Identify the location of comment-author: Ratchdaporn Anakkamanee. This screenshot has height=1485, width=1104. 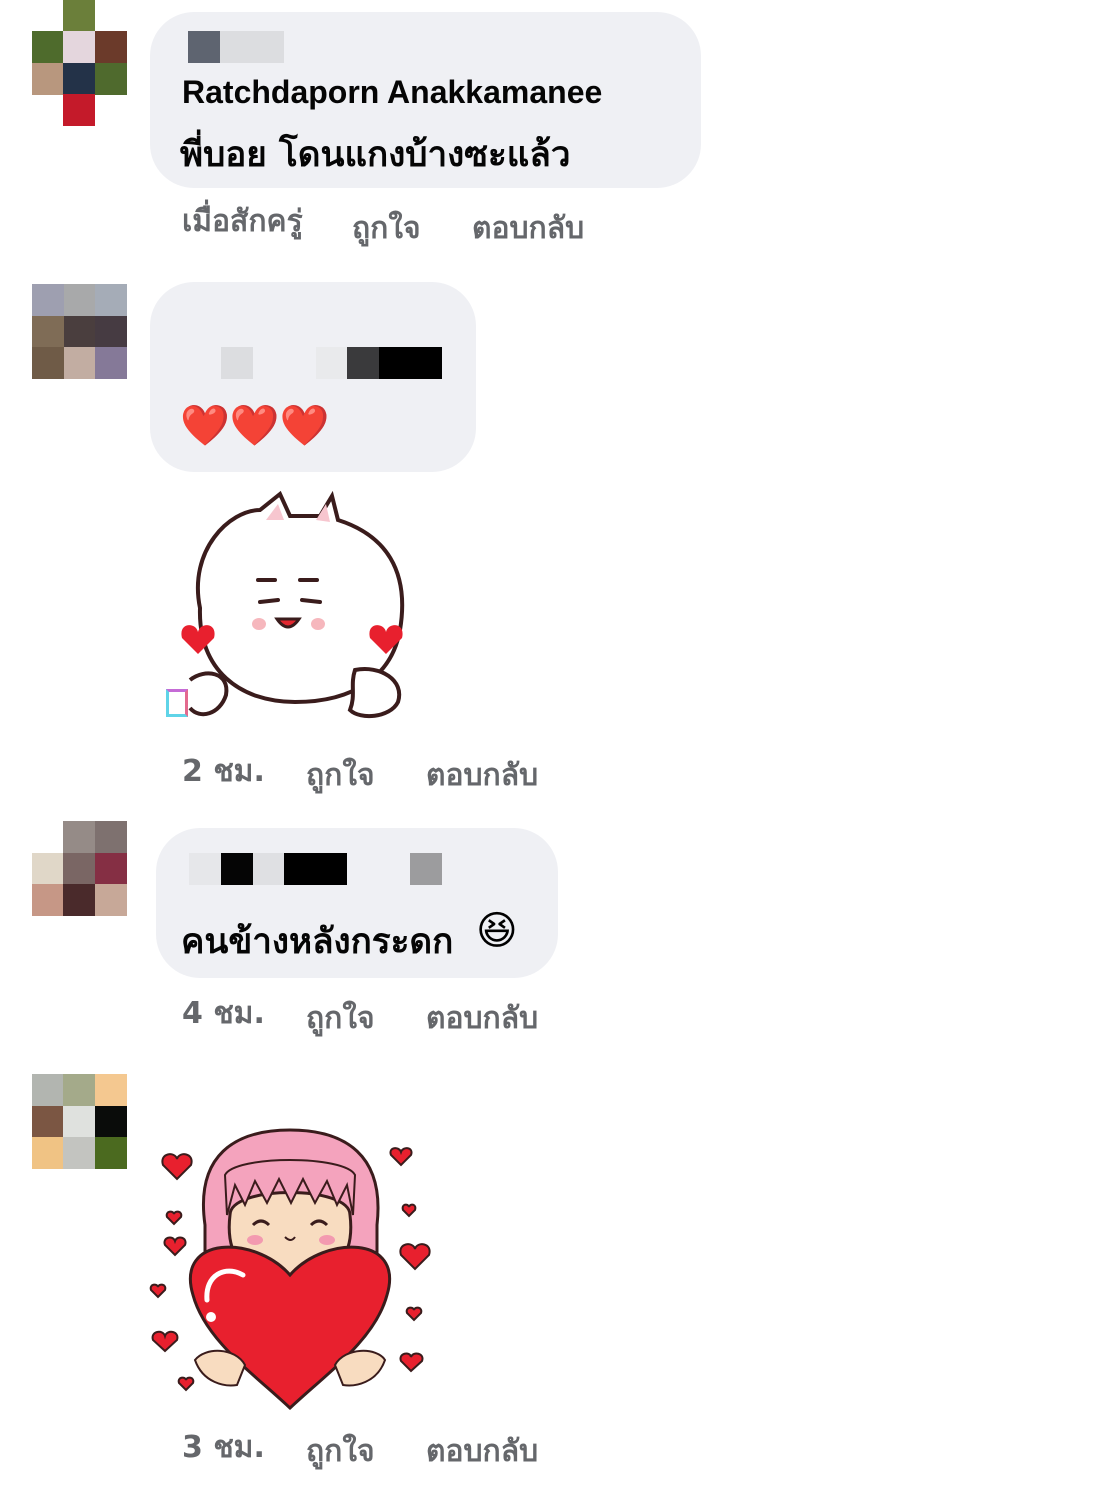
(392, 92).